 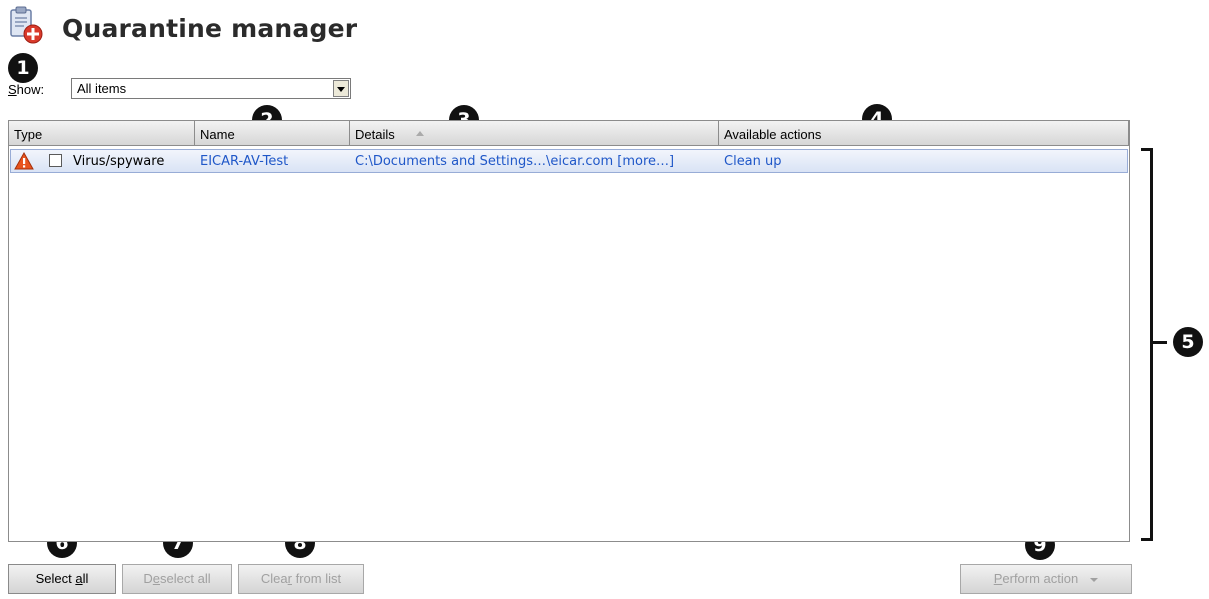 I want to click on column-header-type: Type, so click(x=102, y=133).